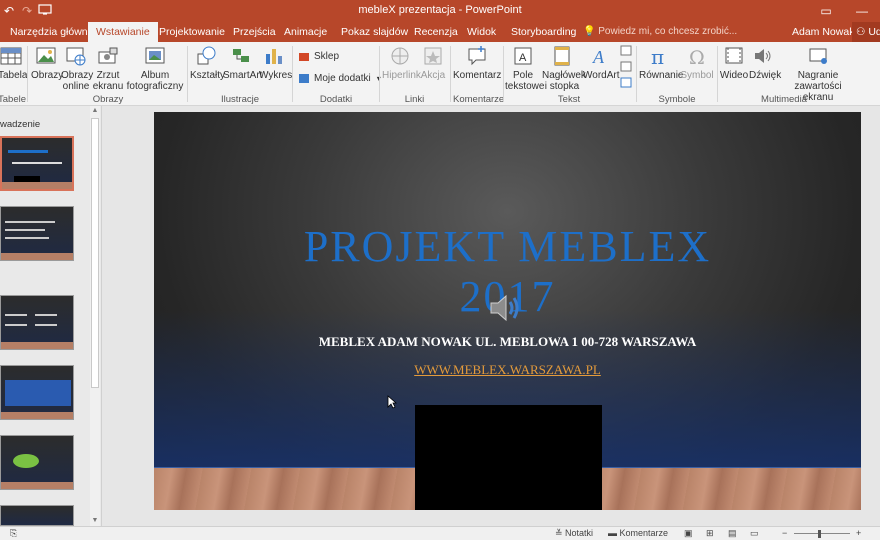 The width and height of the screenshot is (880, 540). What do you see at coordinates (440, 11) in the screenshot?
I see `title-bar: ↶ ↷ mebleX prezentacja - PowerPoint ▭ —` at bounding box center [440, 11].